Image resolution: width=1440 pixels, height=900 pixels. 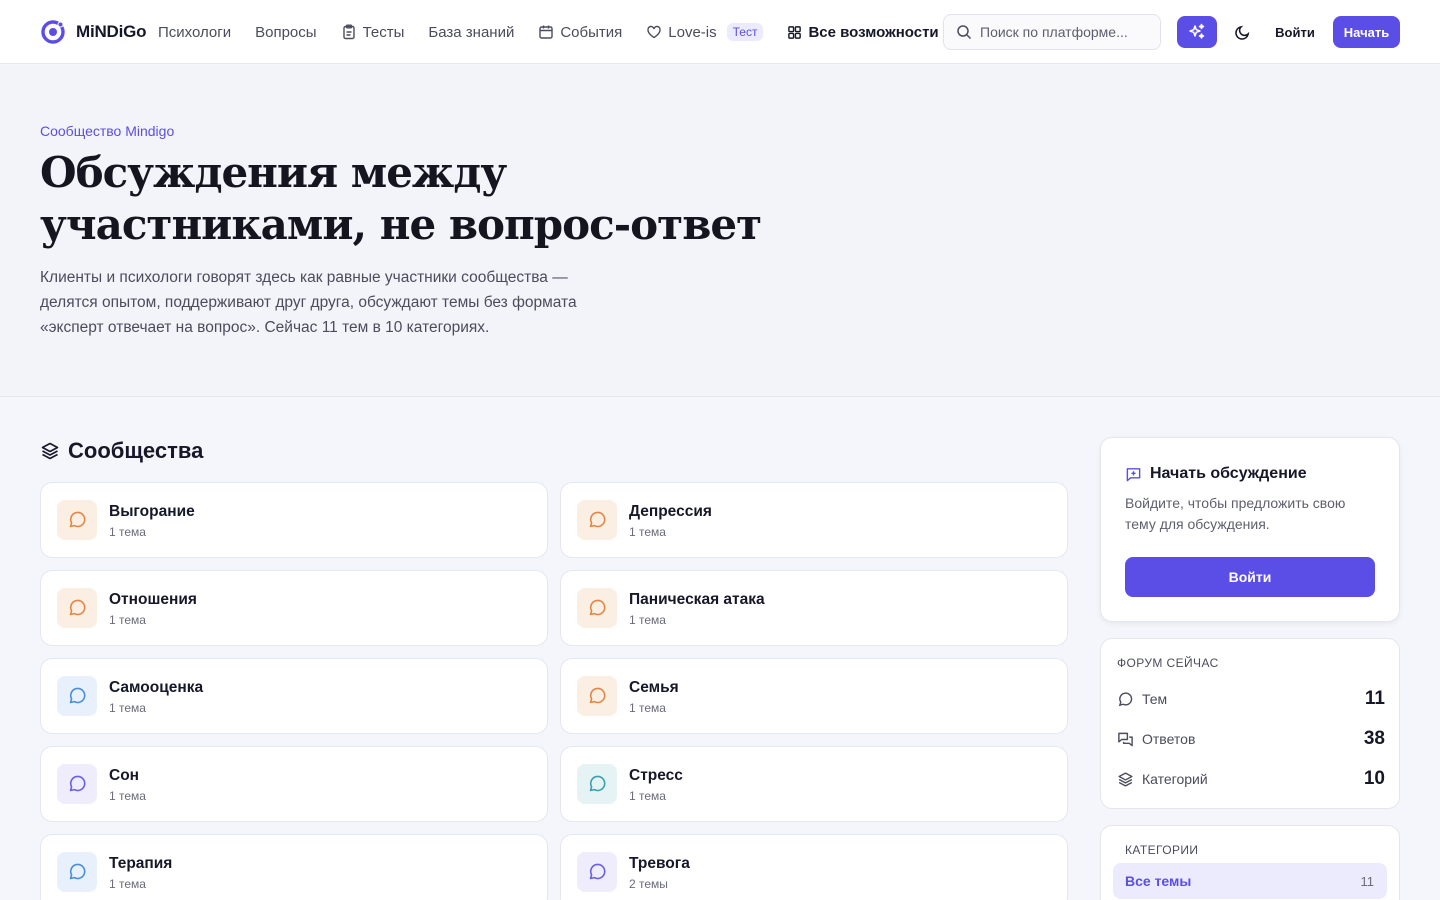 I want to click on nav-label: Вопросы, so click(x=286, y=32).